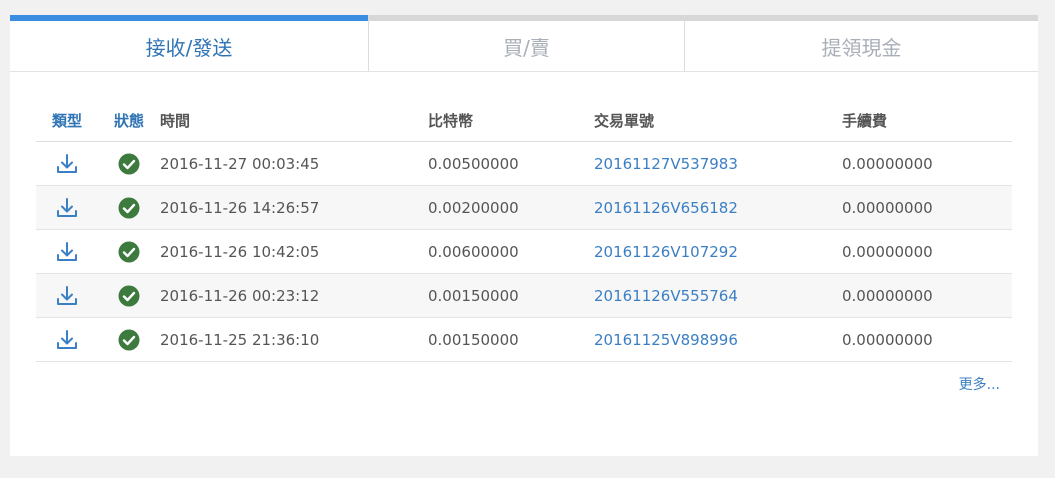 This screenshot has height=478, width=1055. What do you see at coordinates (511, 163) in the screenshot?
I see `btc-cell: 0.00500000` at bounding box center [511, 163].